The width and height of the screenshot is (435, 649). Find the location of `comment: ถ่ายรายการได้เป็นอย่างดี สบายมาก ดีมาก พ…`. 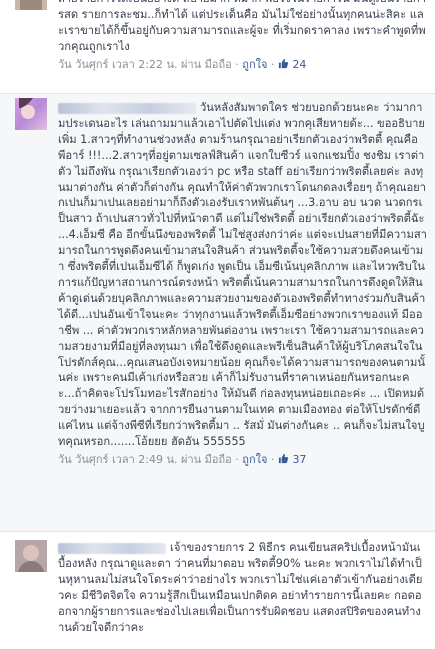

comment: ถ่ายรายการได้เป็นอย่างดี สบายมาก ดีมาก พ… is located at coordinates (217, 47).